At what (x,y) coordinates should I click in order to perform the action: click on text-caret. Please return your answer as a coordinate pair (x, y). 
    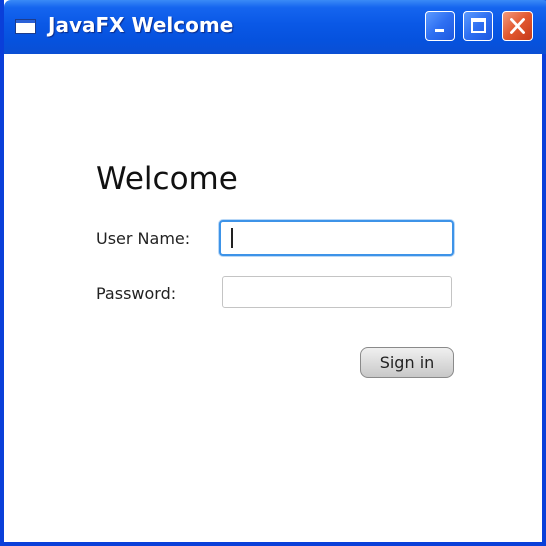
    Looking at the image, I should click on (232, 238).